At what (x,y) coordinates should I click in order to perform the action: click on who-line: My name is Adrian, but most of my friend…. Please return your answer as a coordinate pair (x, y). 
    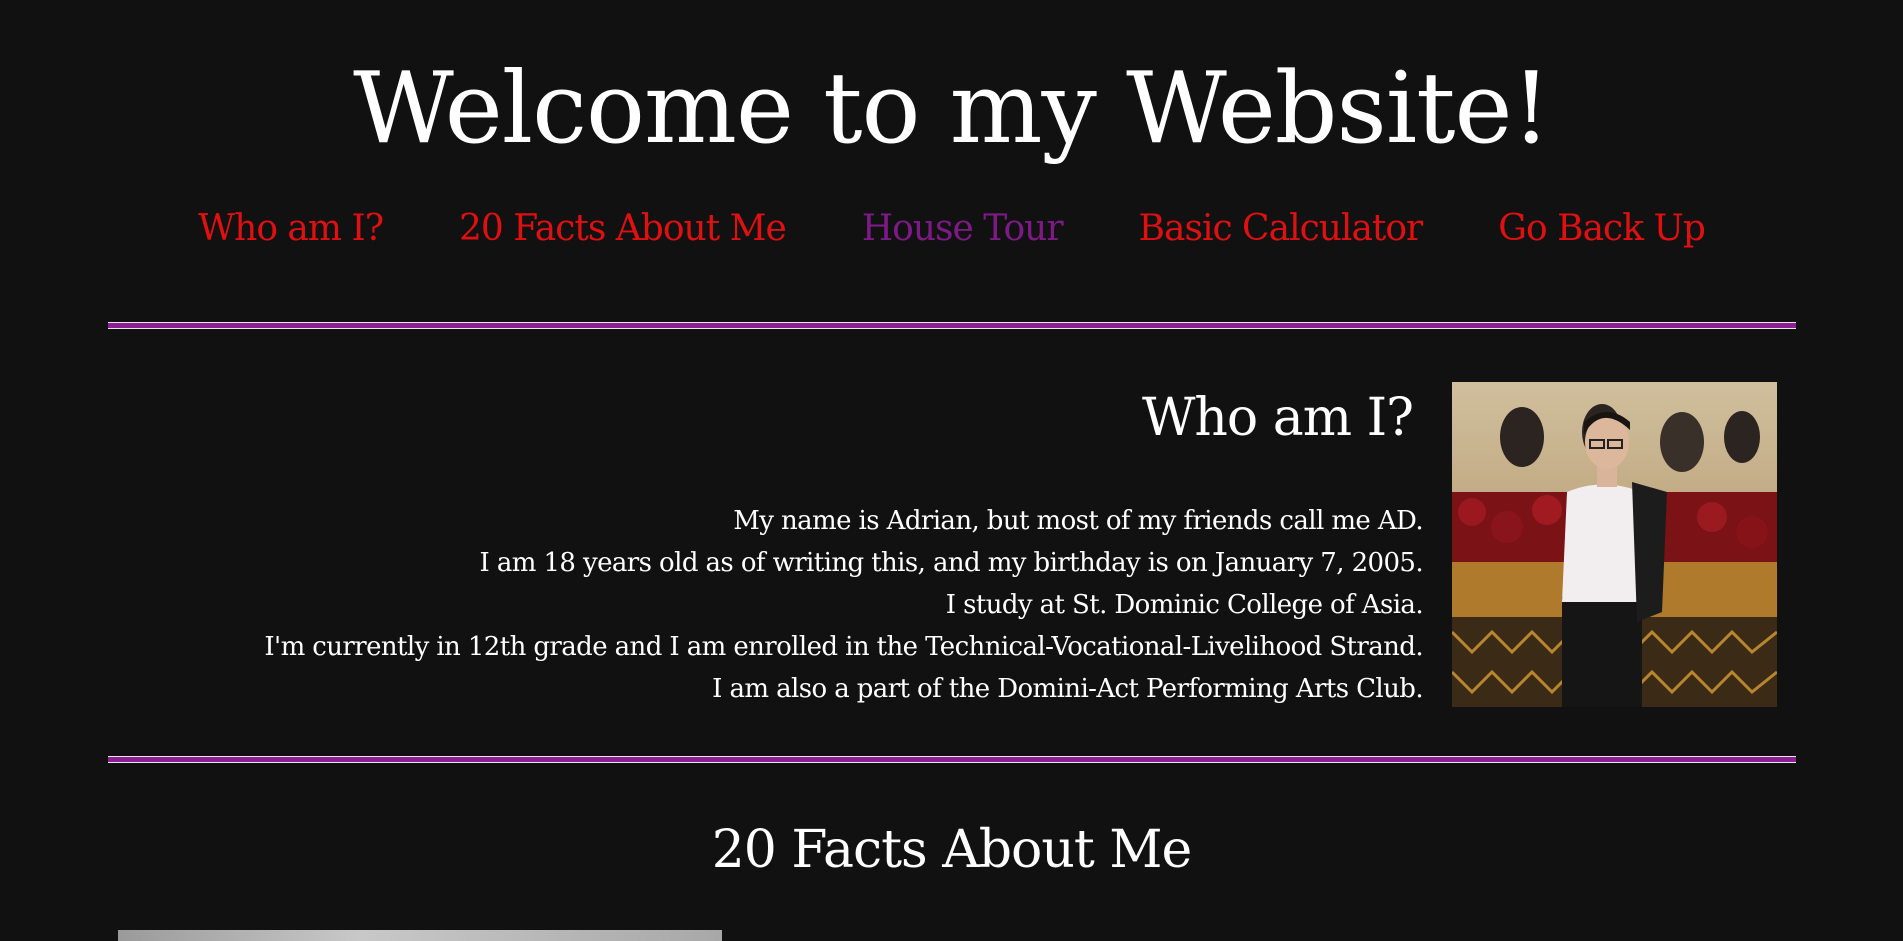
    Looking at the image, I should click on (1078, 521).